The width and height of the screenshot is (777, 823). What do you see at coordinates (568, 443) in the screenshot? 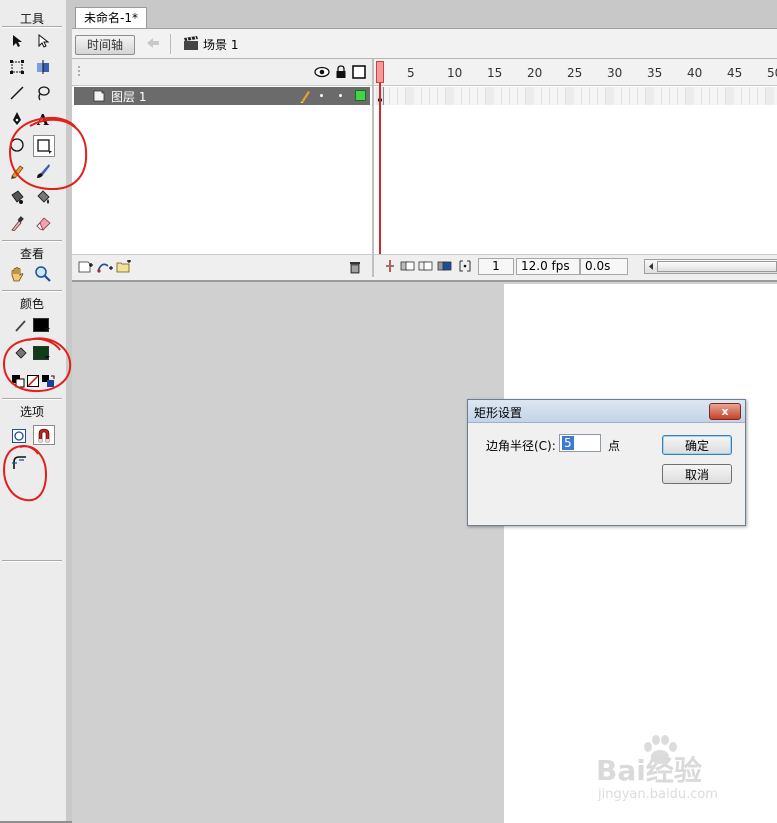
I see `corner-radius-value: 5` at bounding box center [568, 443].